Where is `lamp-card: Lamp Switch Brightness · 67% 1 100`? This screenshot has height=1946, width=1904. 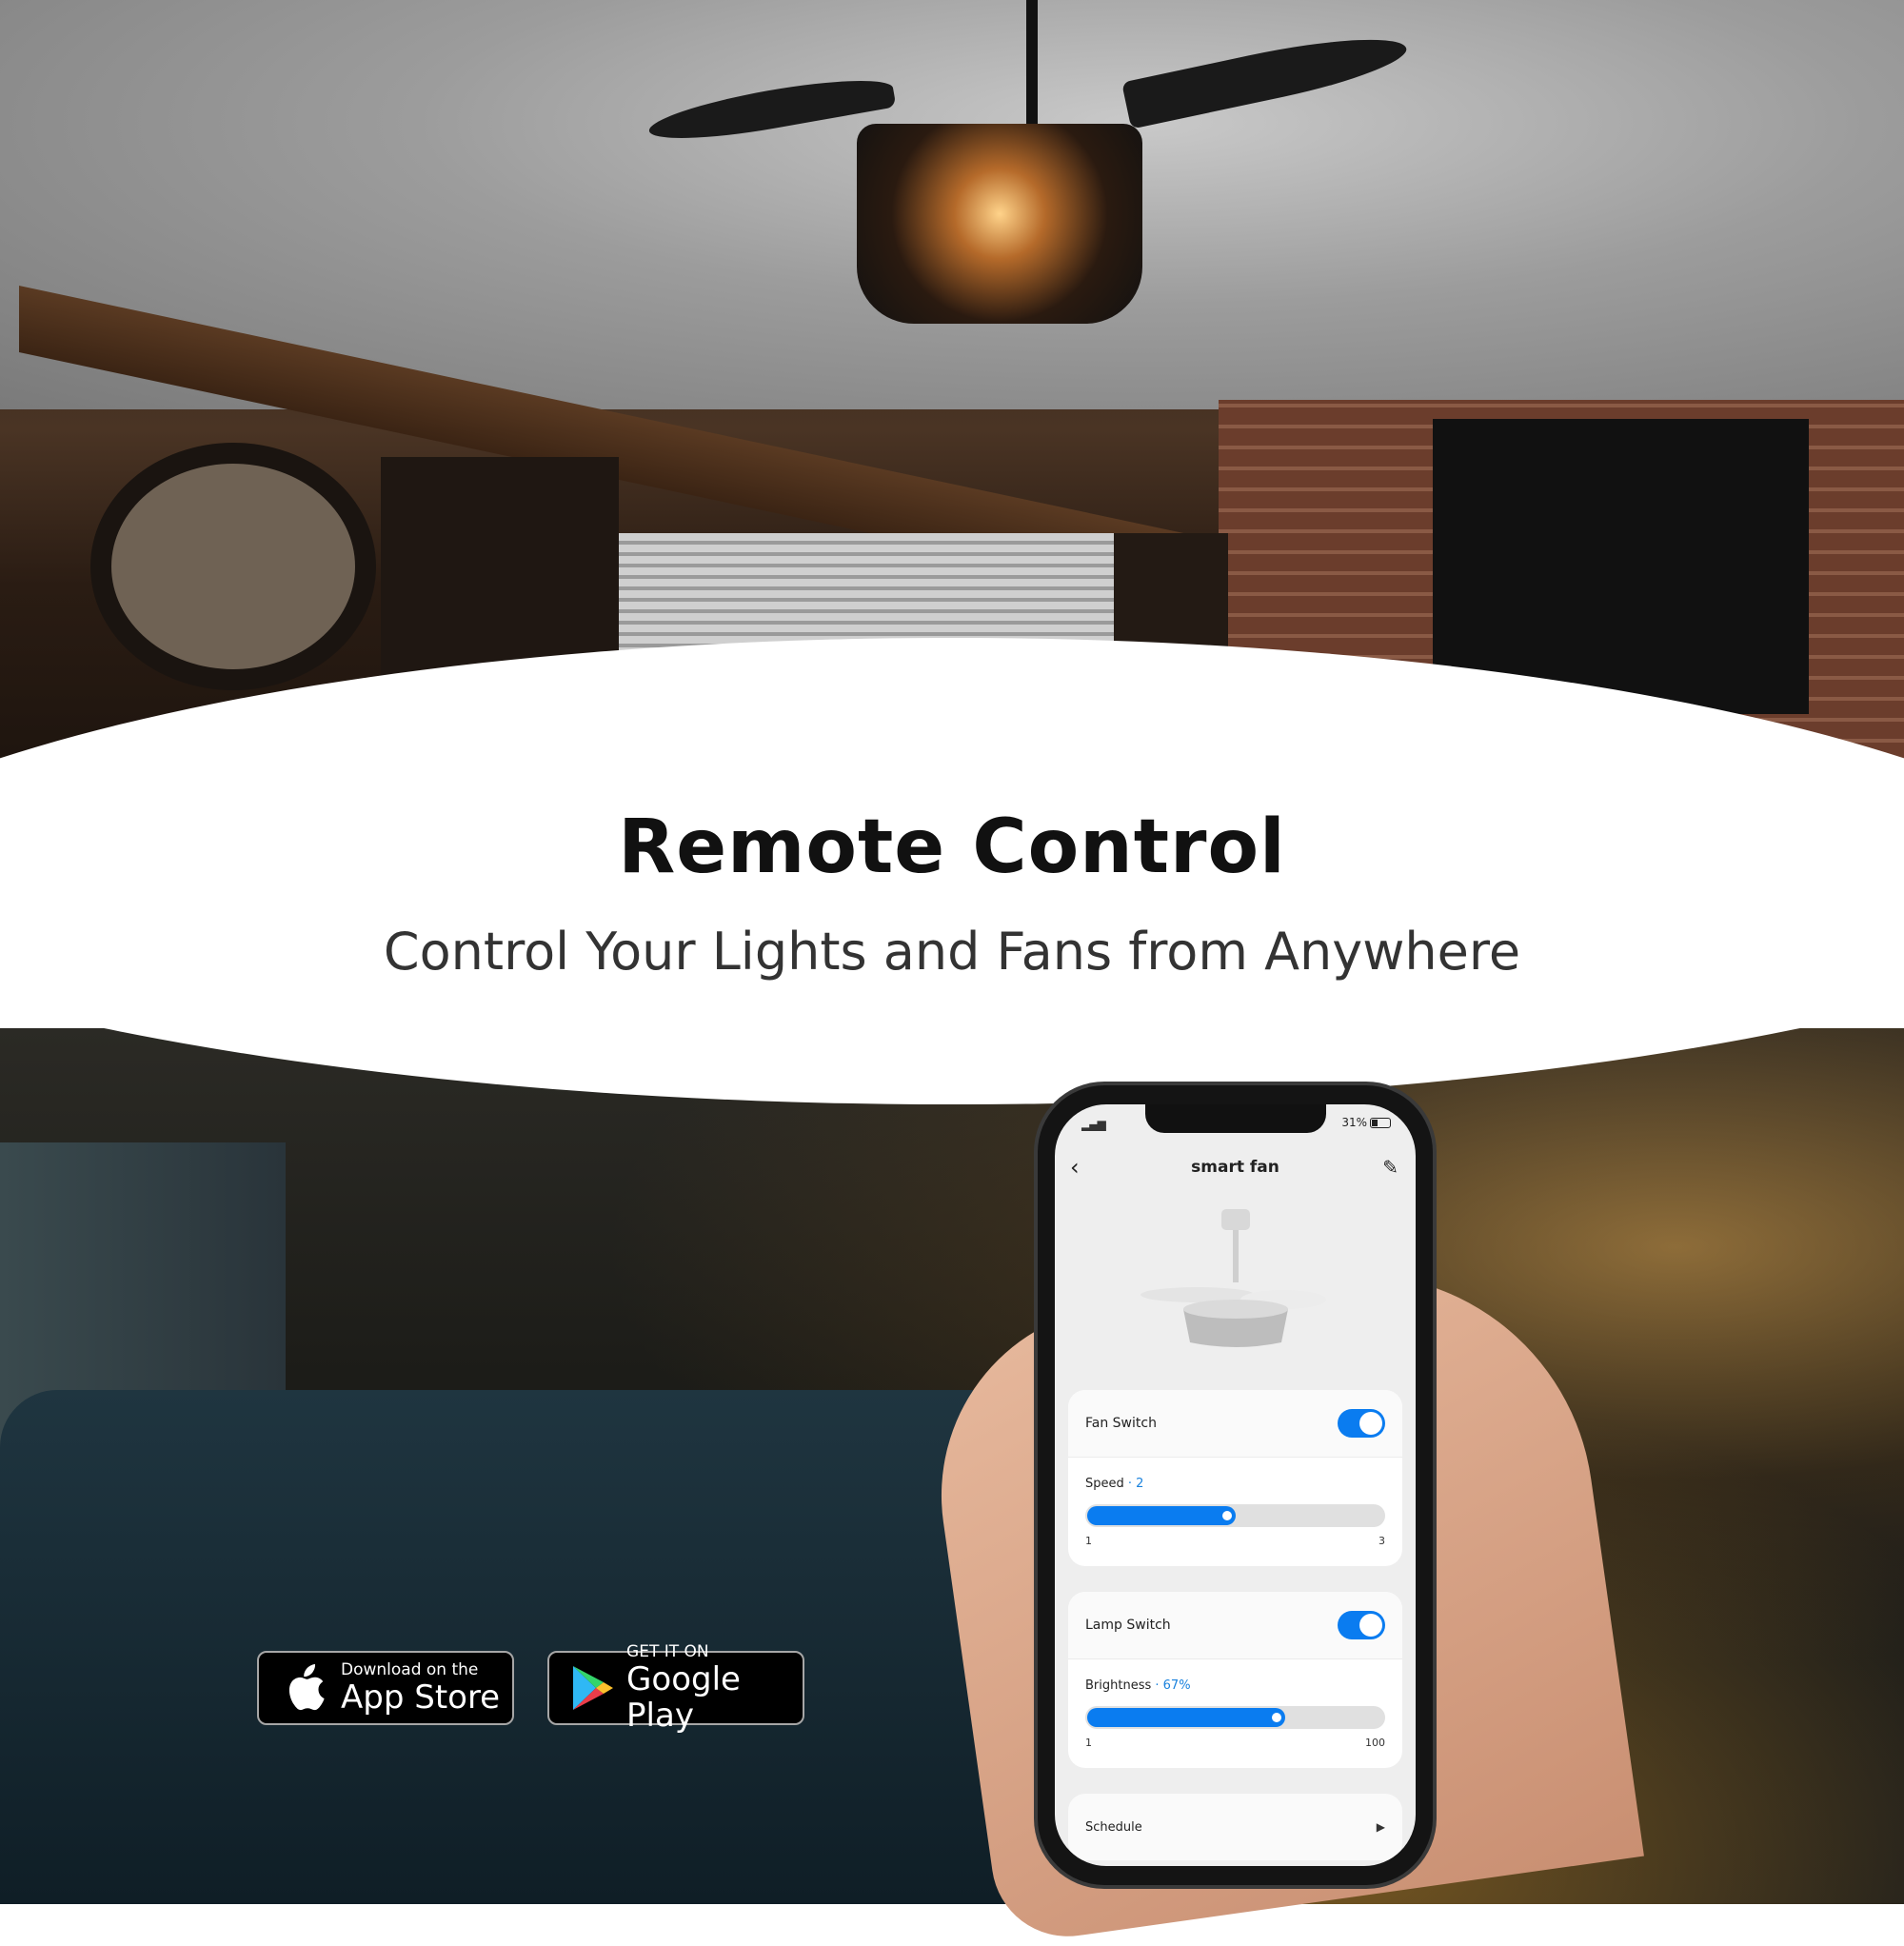 lamp-card: Lamp Switch Brightness · 67% 1 100 is located at coordinates (1235, 1680).